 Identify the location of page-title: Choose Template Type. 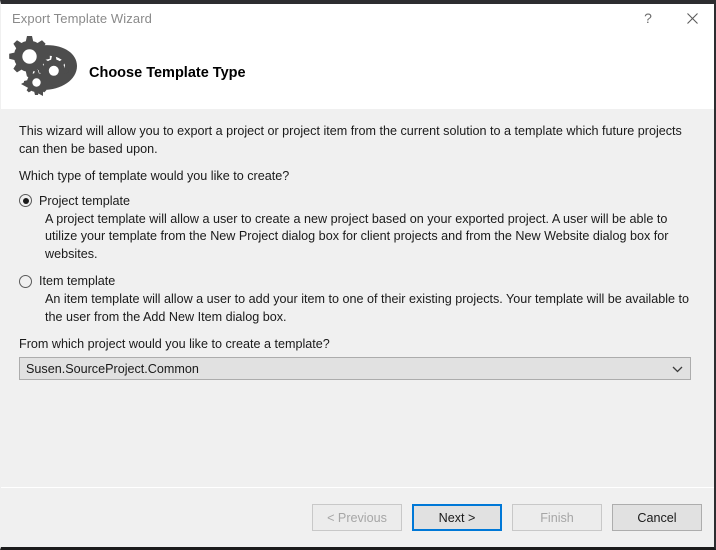
(167, 72).